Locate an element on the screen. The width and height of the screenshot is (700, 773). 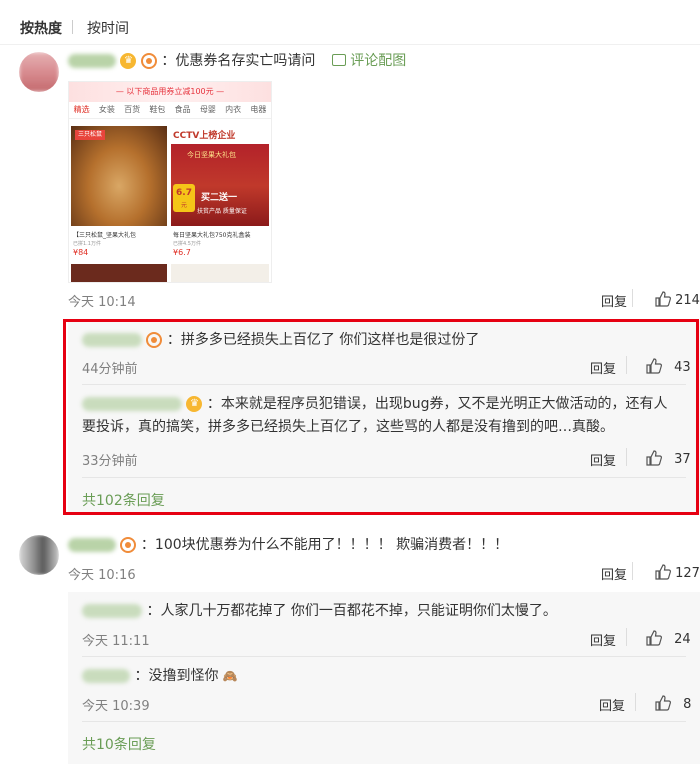
tab-divider is located at coordinates (72, 27).